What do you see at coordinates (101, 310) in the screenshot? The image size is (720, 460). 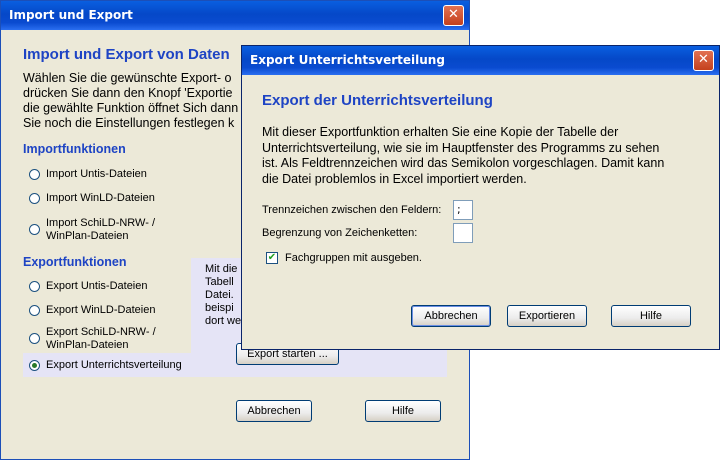 I see `radio-label: Export WinLD-Dateien` at bounding box center [101, 310].